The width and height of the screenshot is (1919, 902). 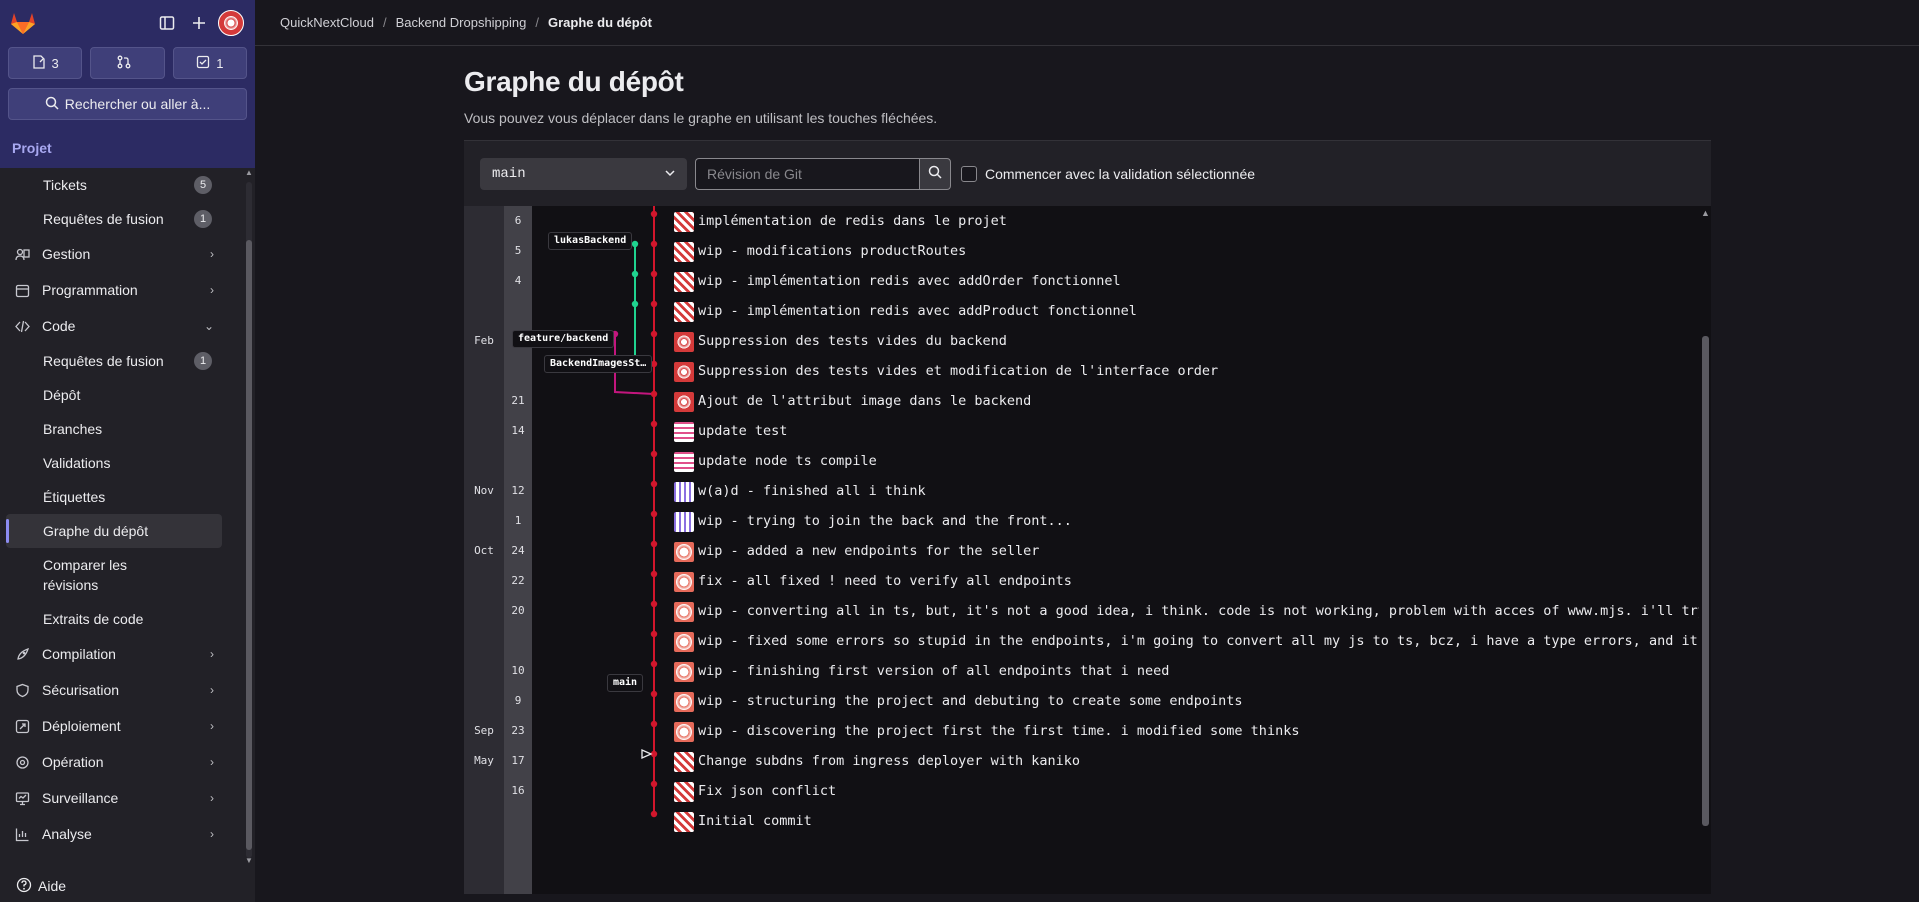 What do you see at coordinates (1081, 431) in the screenshot?
I see `commit-row: 14 update test` at bounding box center [1081, 431].